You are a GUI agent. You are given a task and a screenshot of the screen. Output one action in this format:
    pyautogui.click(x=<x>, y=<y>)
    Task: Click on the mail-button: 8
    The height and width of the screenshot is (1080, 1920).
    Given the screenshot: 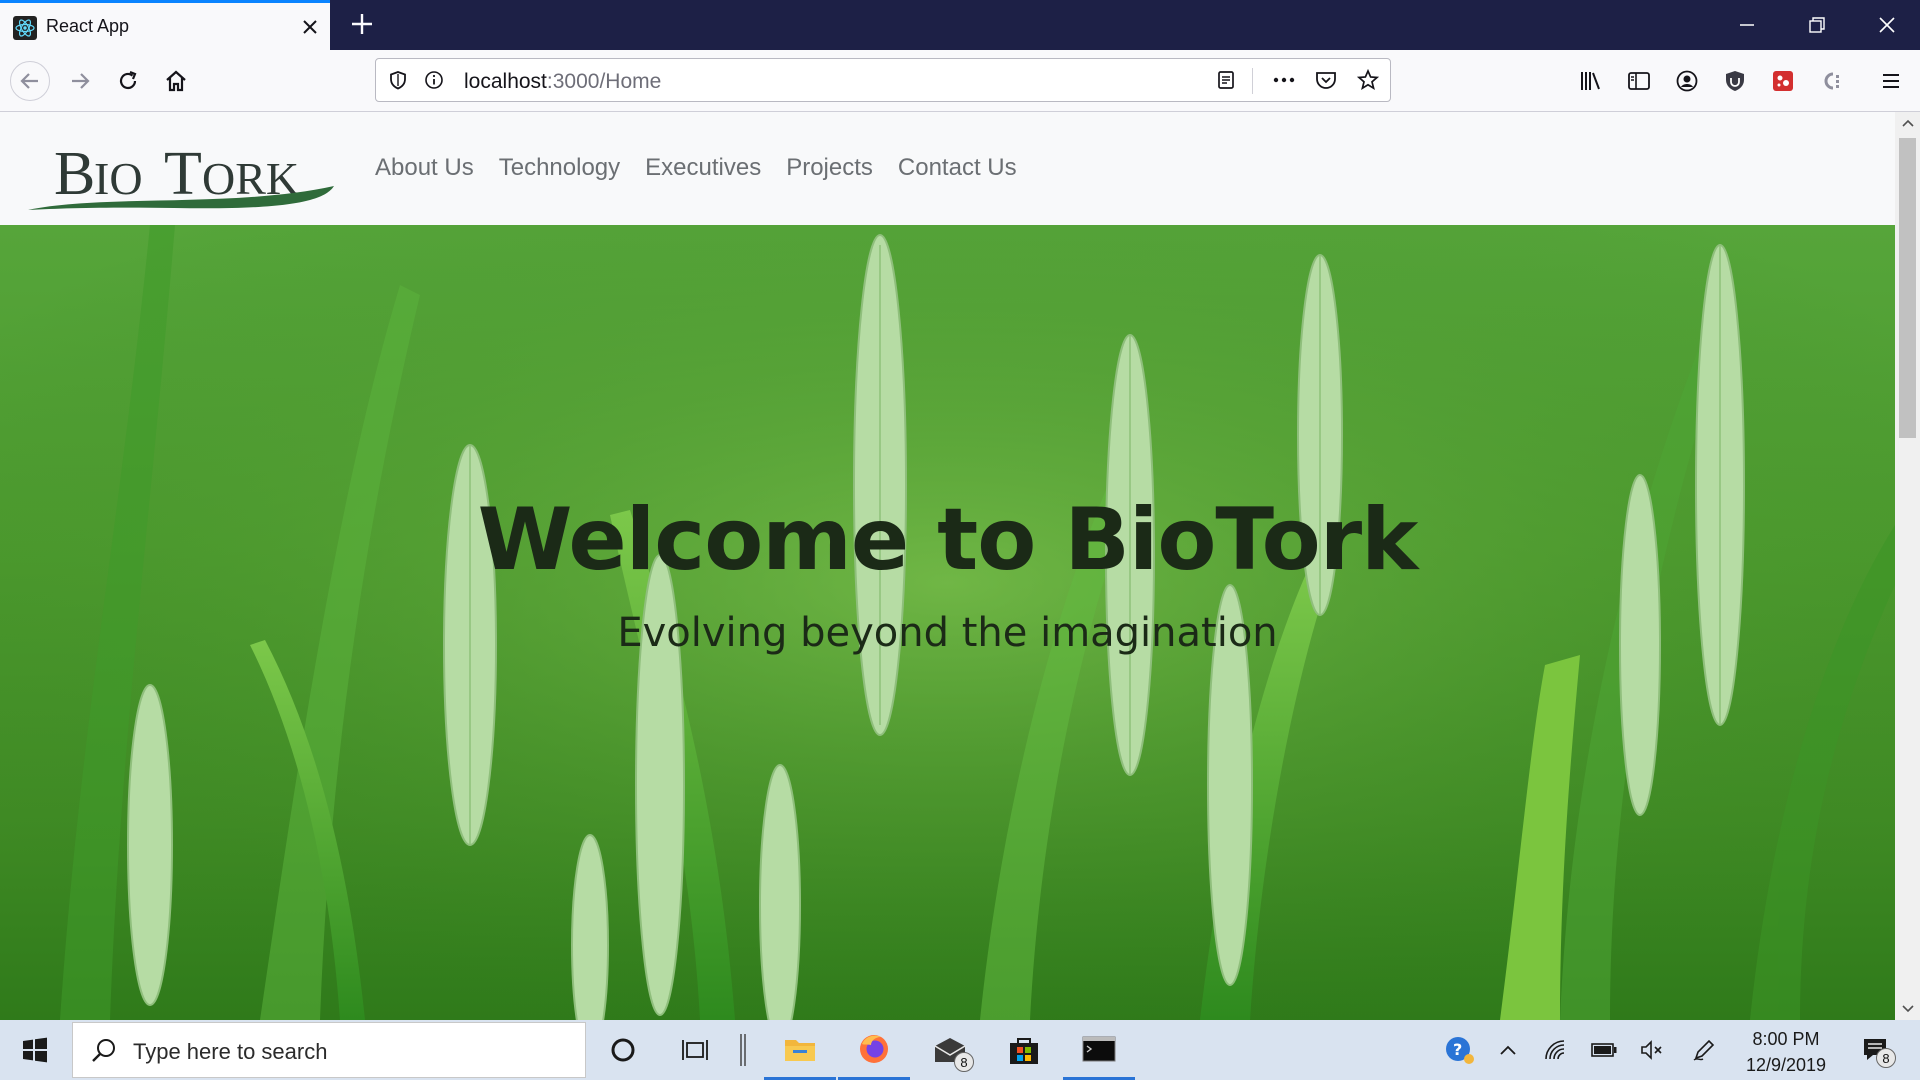 What is the action you would take?
    pyautogui.click(x=950, y=1050)
    